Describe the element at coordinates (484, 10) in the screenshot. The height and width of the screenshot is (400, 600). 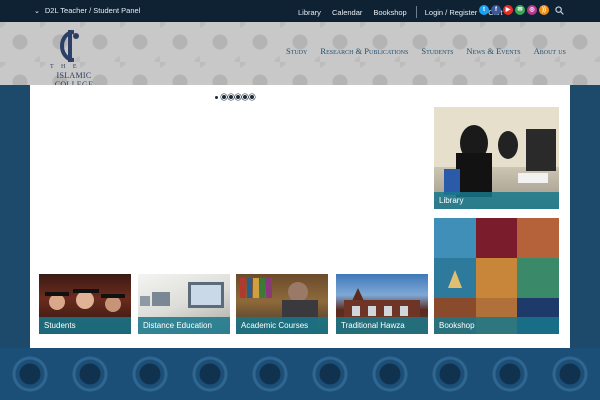
I see `twitter-icon: t` at that location.